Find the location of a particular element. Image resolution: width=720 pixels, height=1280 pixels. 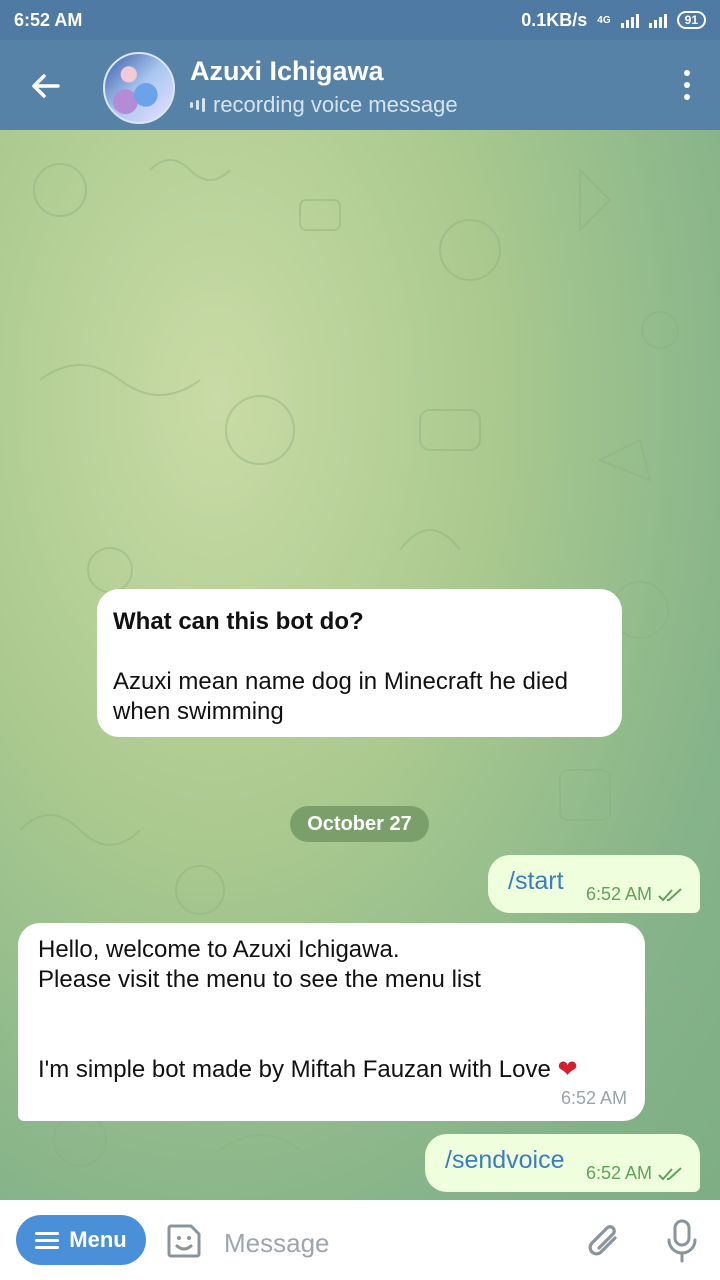

avatar is located at coordinates (139, 88).